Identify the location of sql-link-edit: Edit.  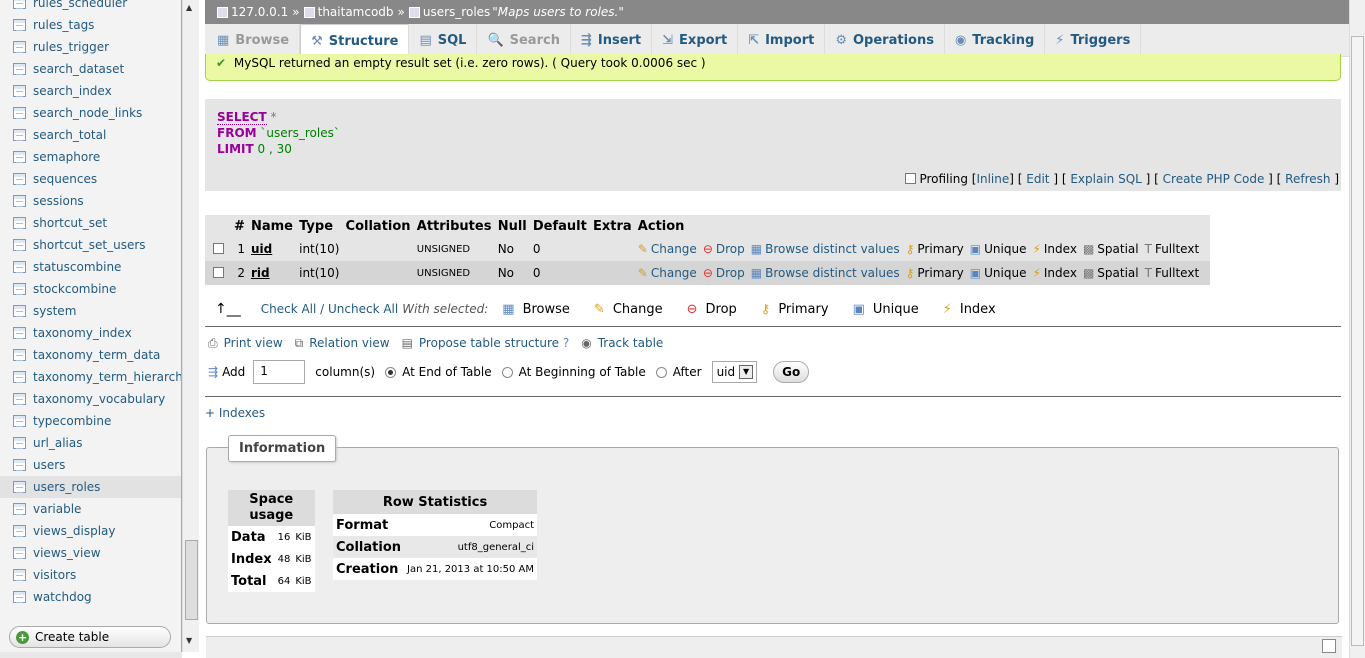
(1037, 179).